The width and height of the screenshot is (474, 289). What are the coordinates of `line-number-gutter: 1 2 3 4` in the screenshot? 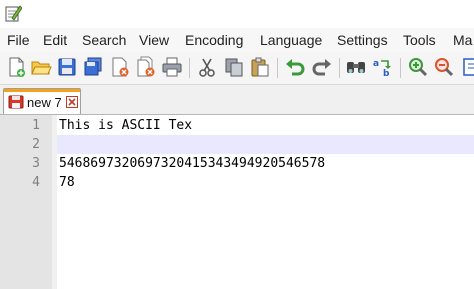 It's located at (26, 202).